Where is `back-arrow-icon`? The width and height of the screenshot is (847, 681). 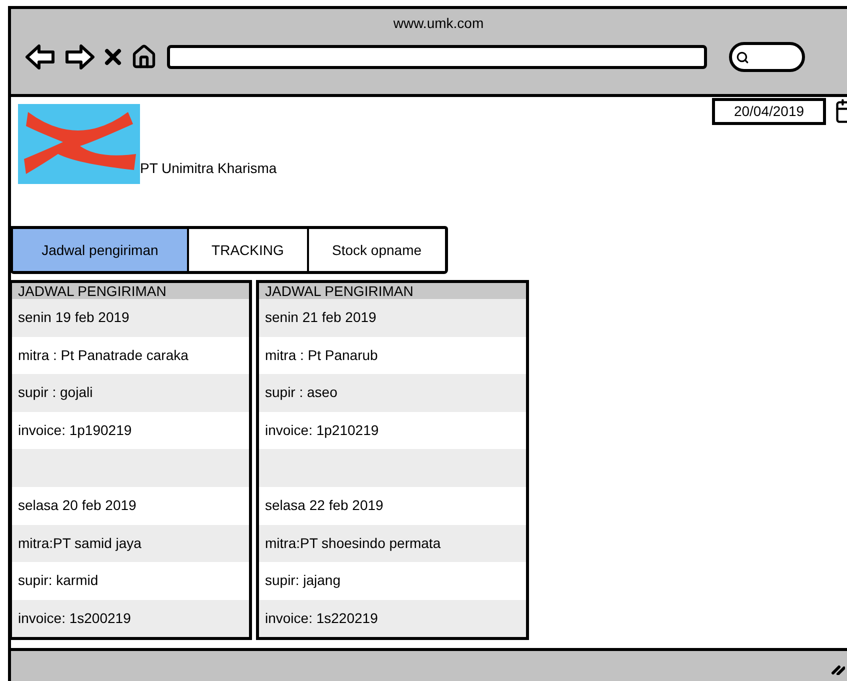 back-arrow-icon is located at coordinates (41, 57).